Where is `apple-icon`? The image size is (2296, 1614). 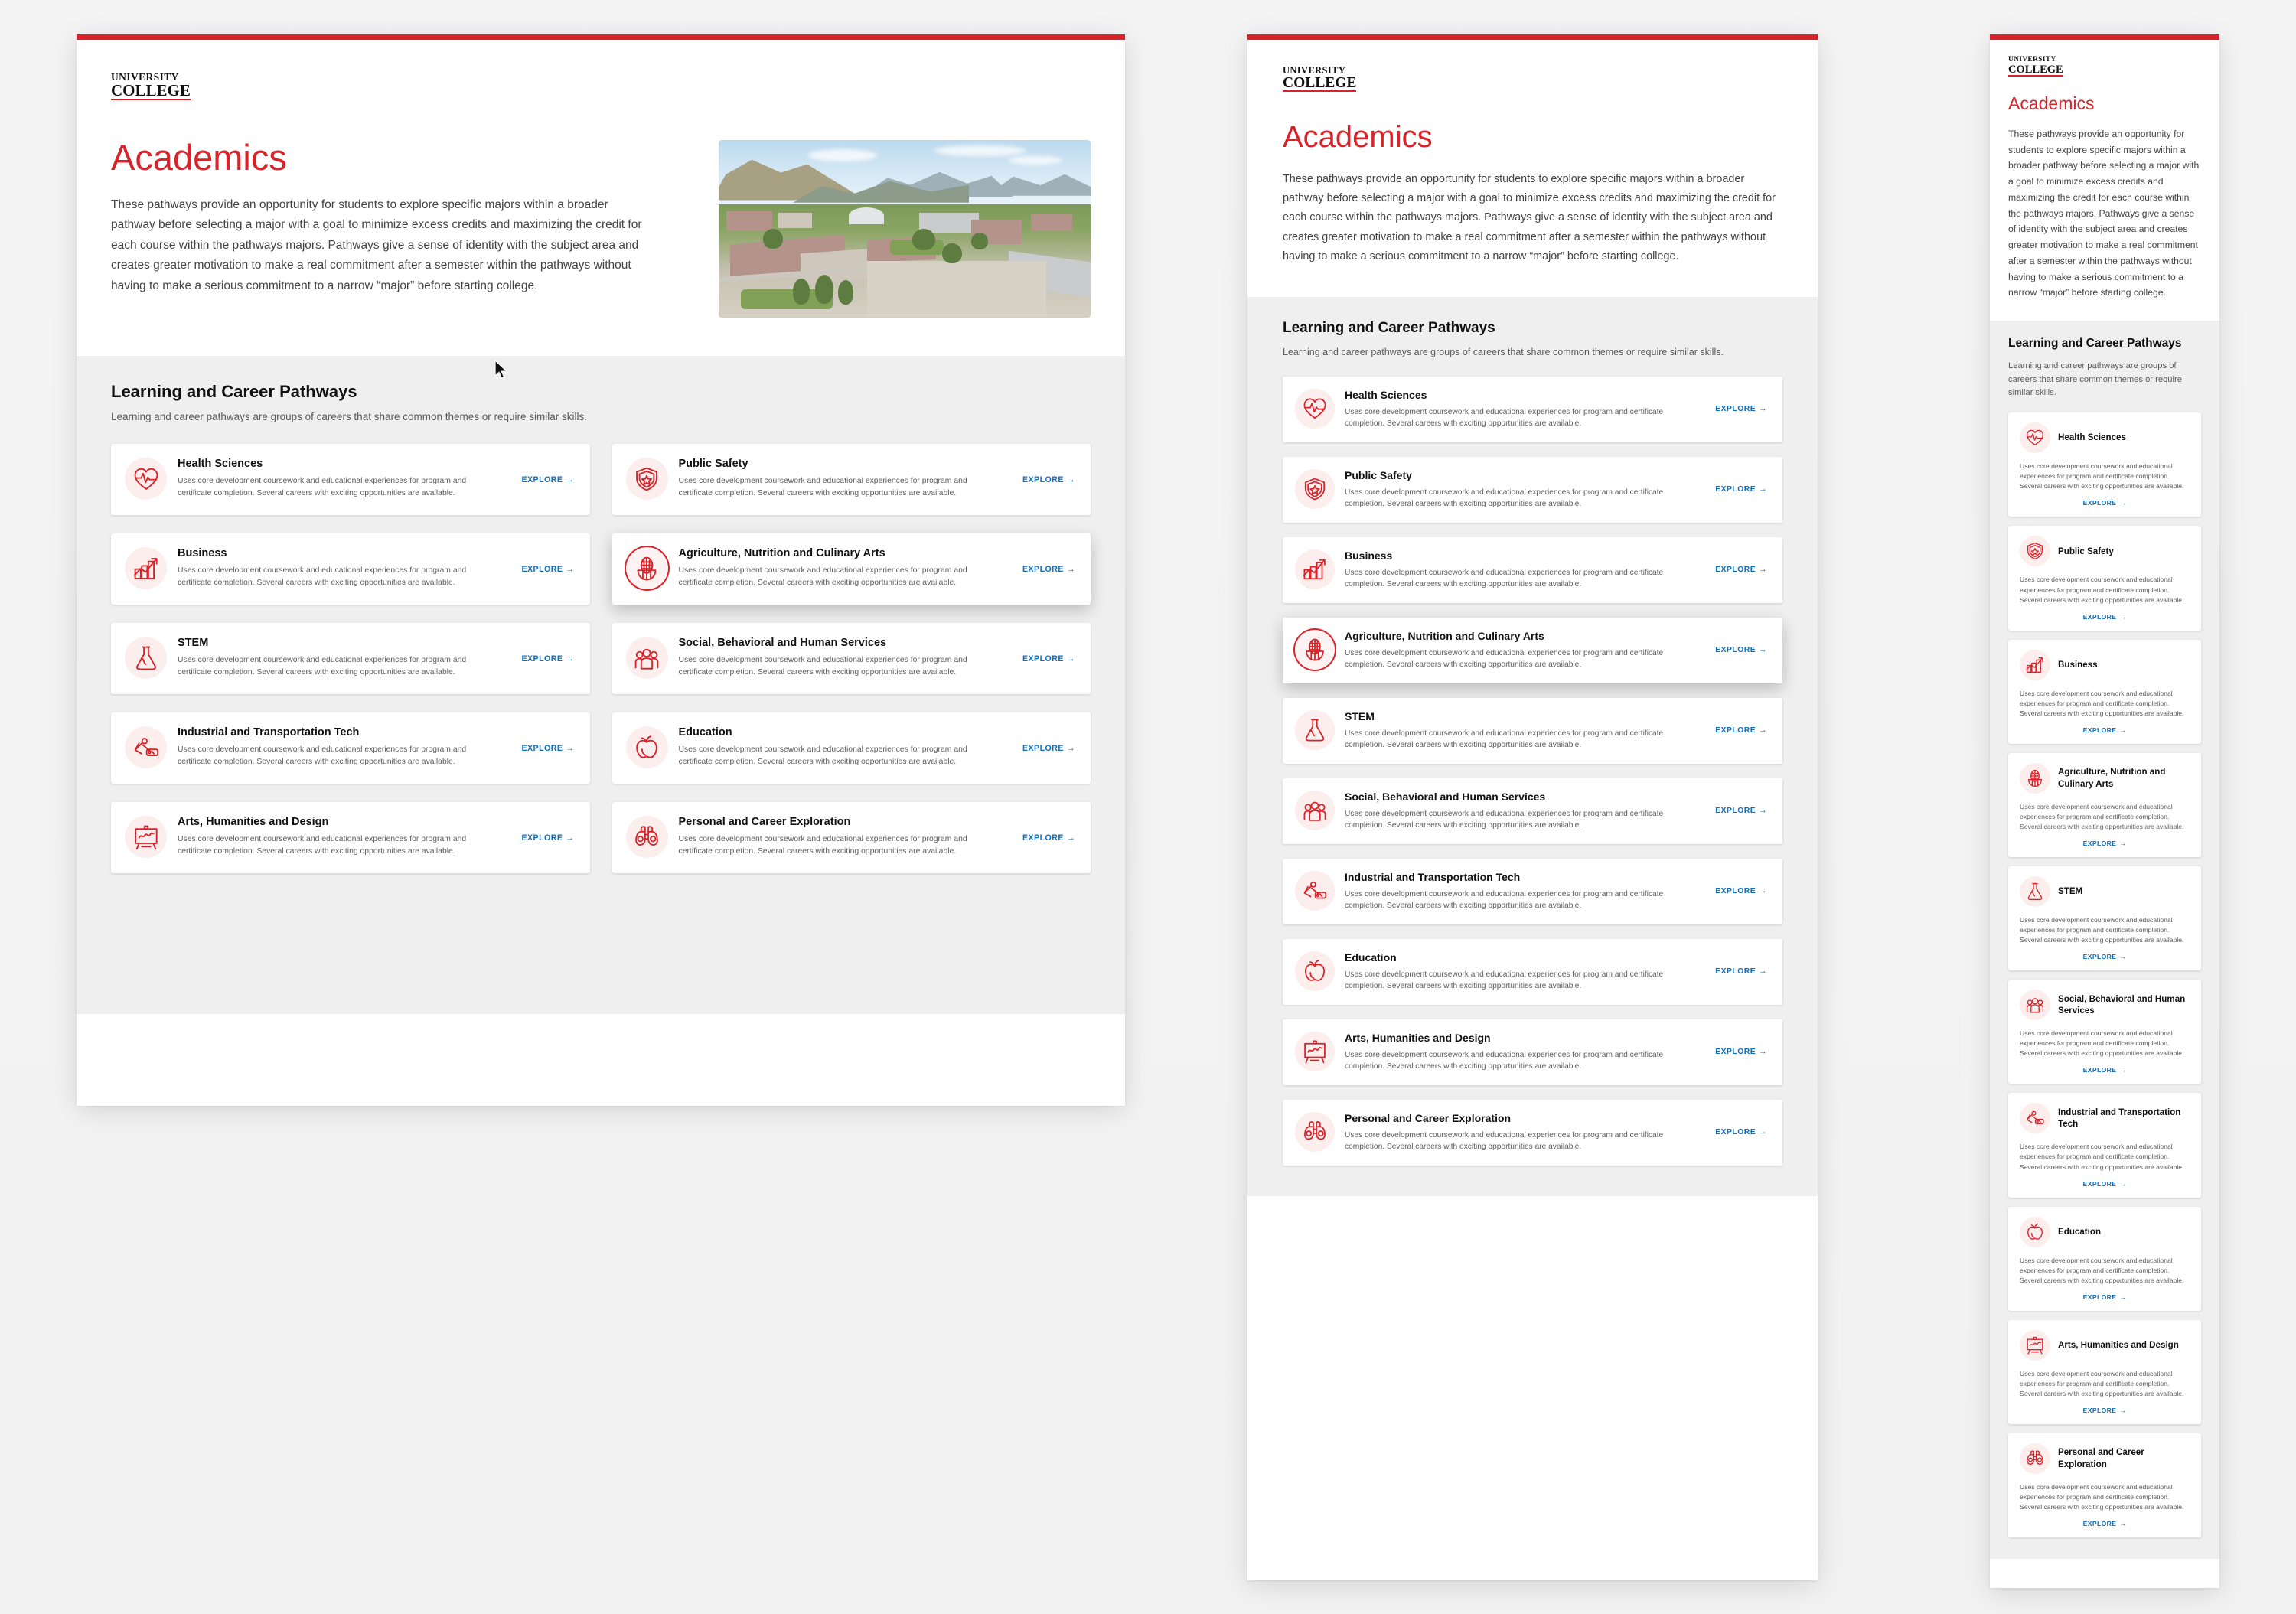 apple-icon is located at coordinates (646, 746).